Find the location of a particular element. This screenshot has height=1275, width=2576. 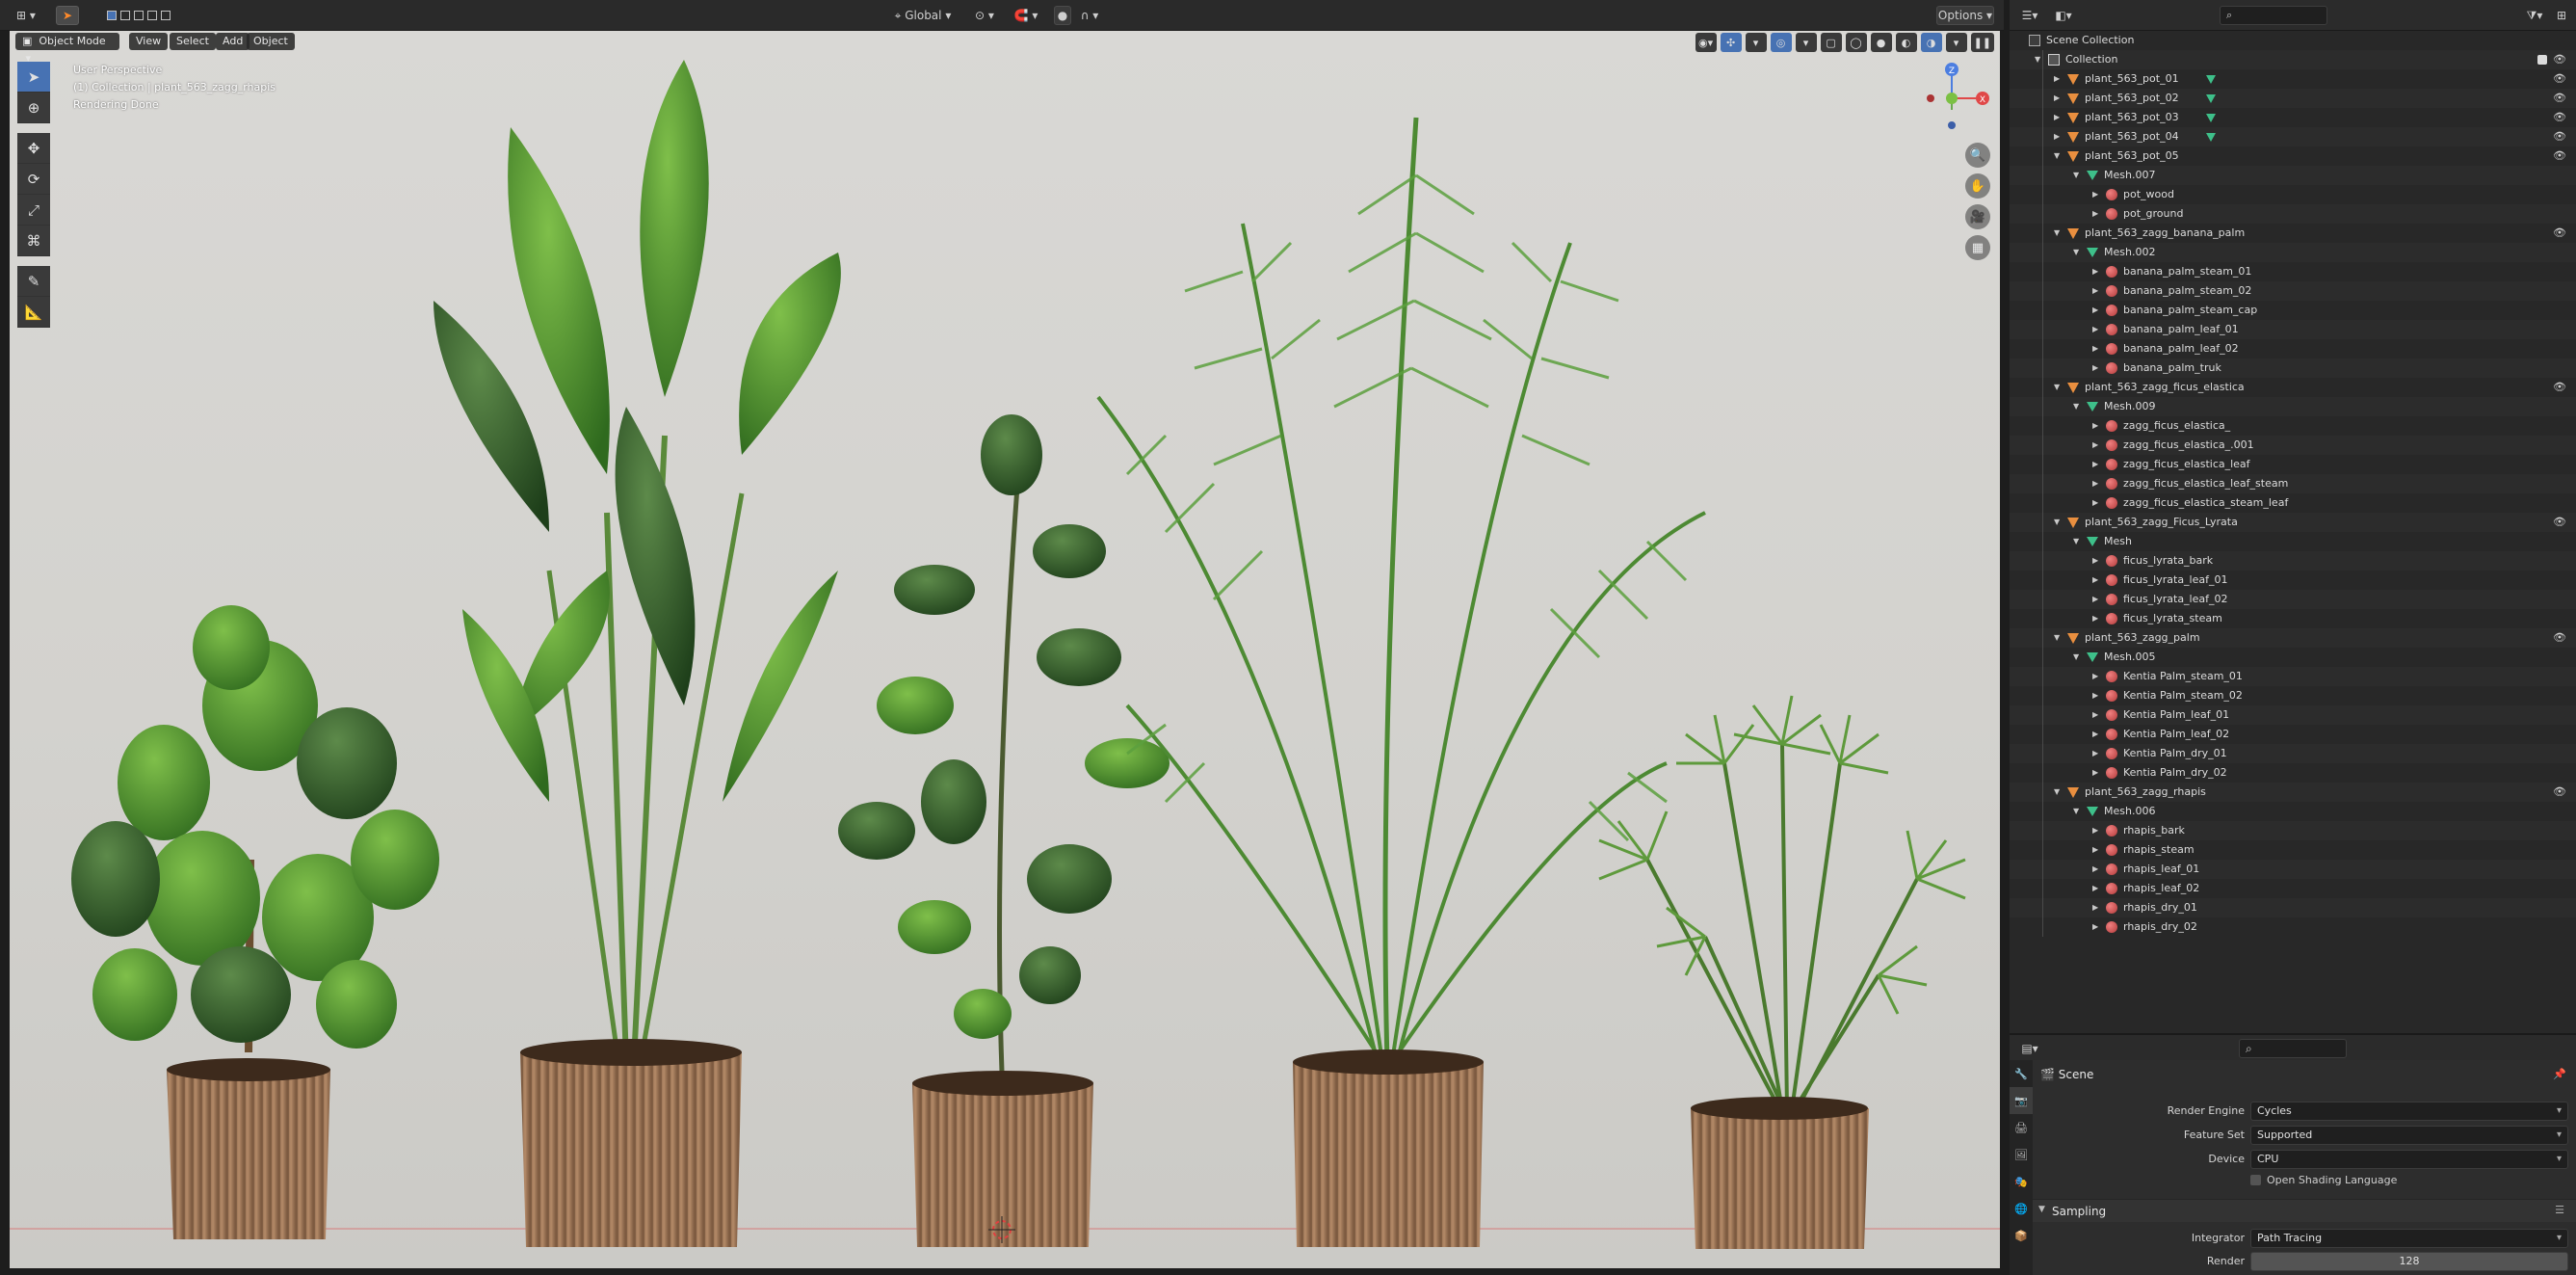

render-tab-icon: 📷 is located at coordinates (2022, 1100).